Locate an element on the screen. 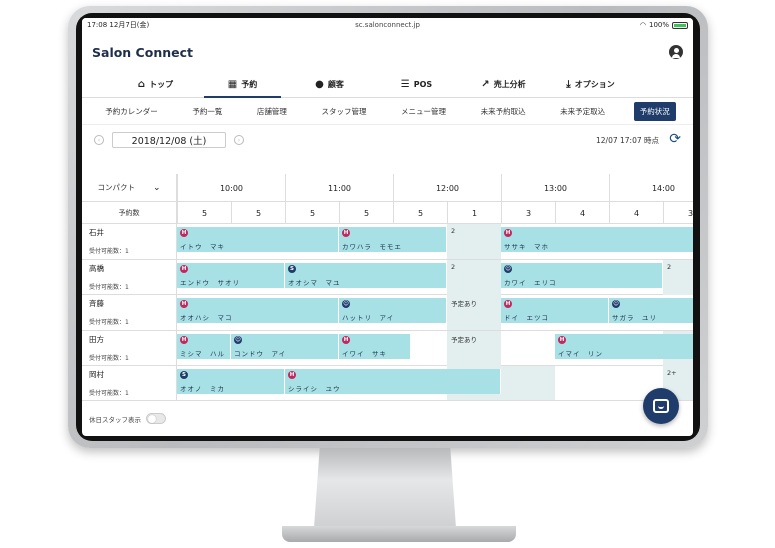  customer-name: ハットリ アイ is located at coordinates (368, 318).